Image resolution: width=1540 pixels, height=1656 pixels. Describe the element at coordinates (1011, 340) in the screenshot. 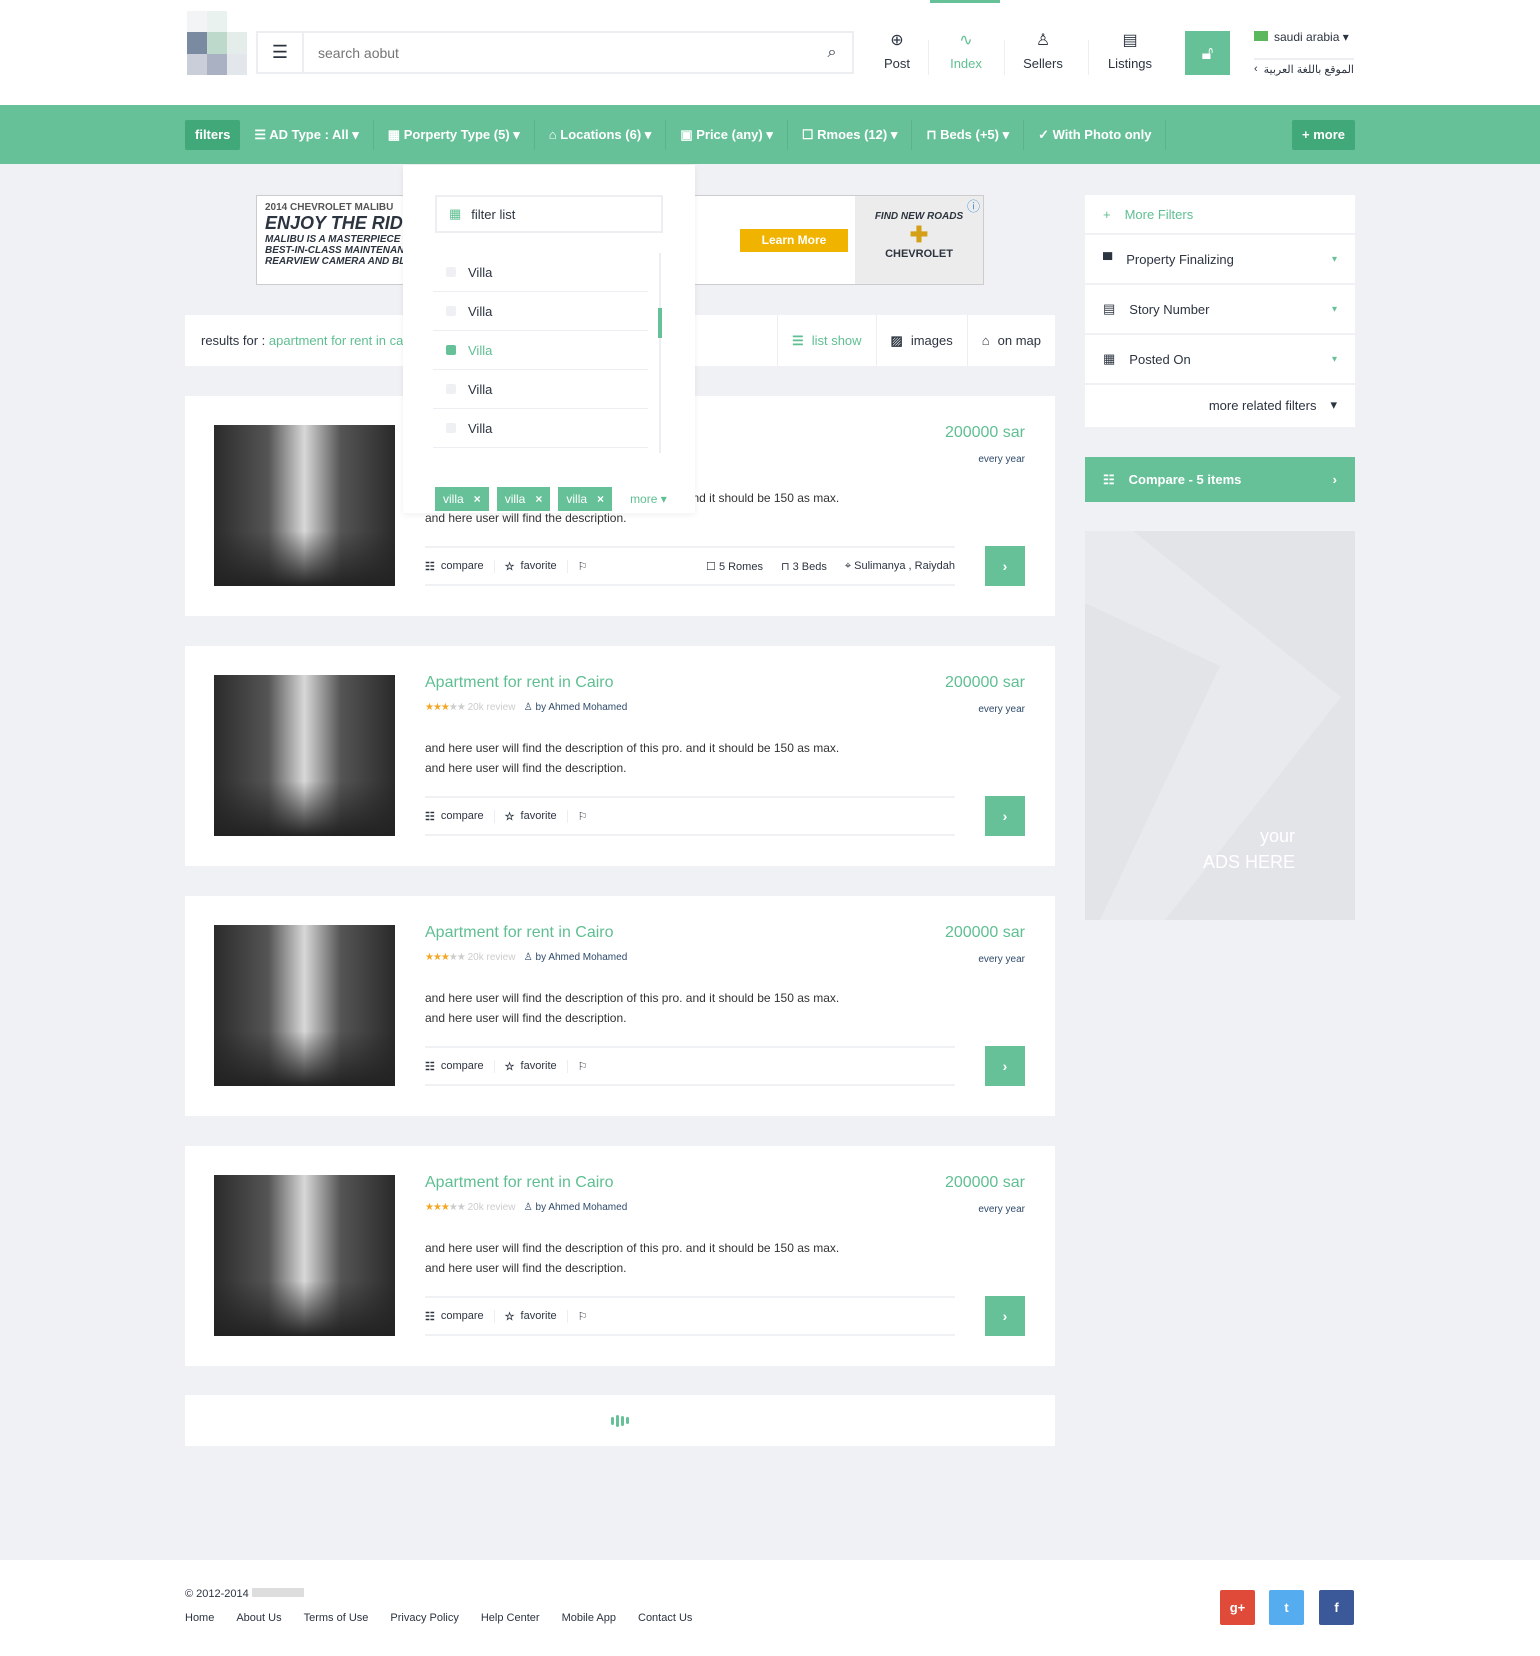

I see `view-map: ⌂ on map` at that location.